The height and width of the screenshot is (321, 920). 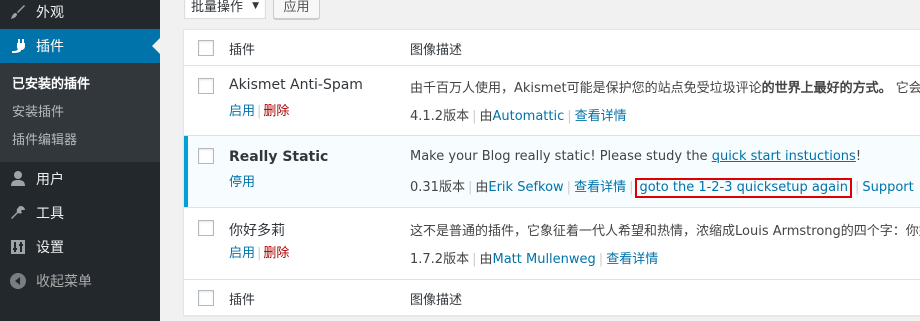 What do you see at coordinates (80, 86) in the screenshot?
I see `submenu-installed-plugins: 已安装的插件` at bounding box center [80, 86].